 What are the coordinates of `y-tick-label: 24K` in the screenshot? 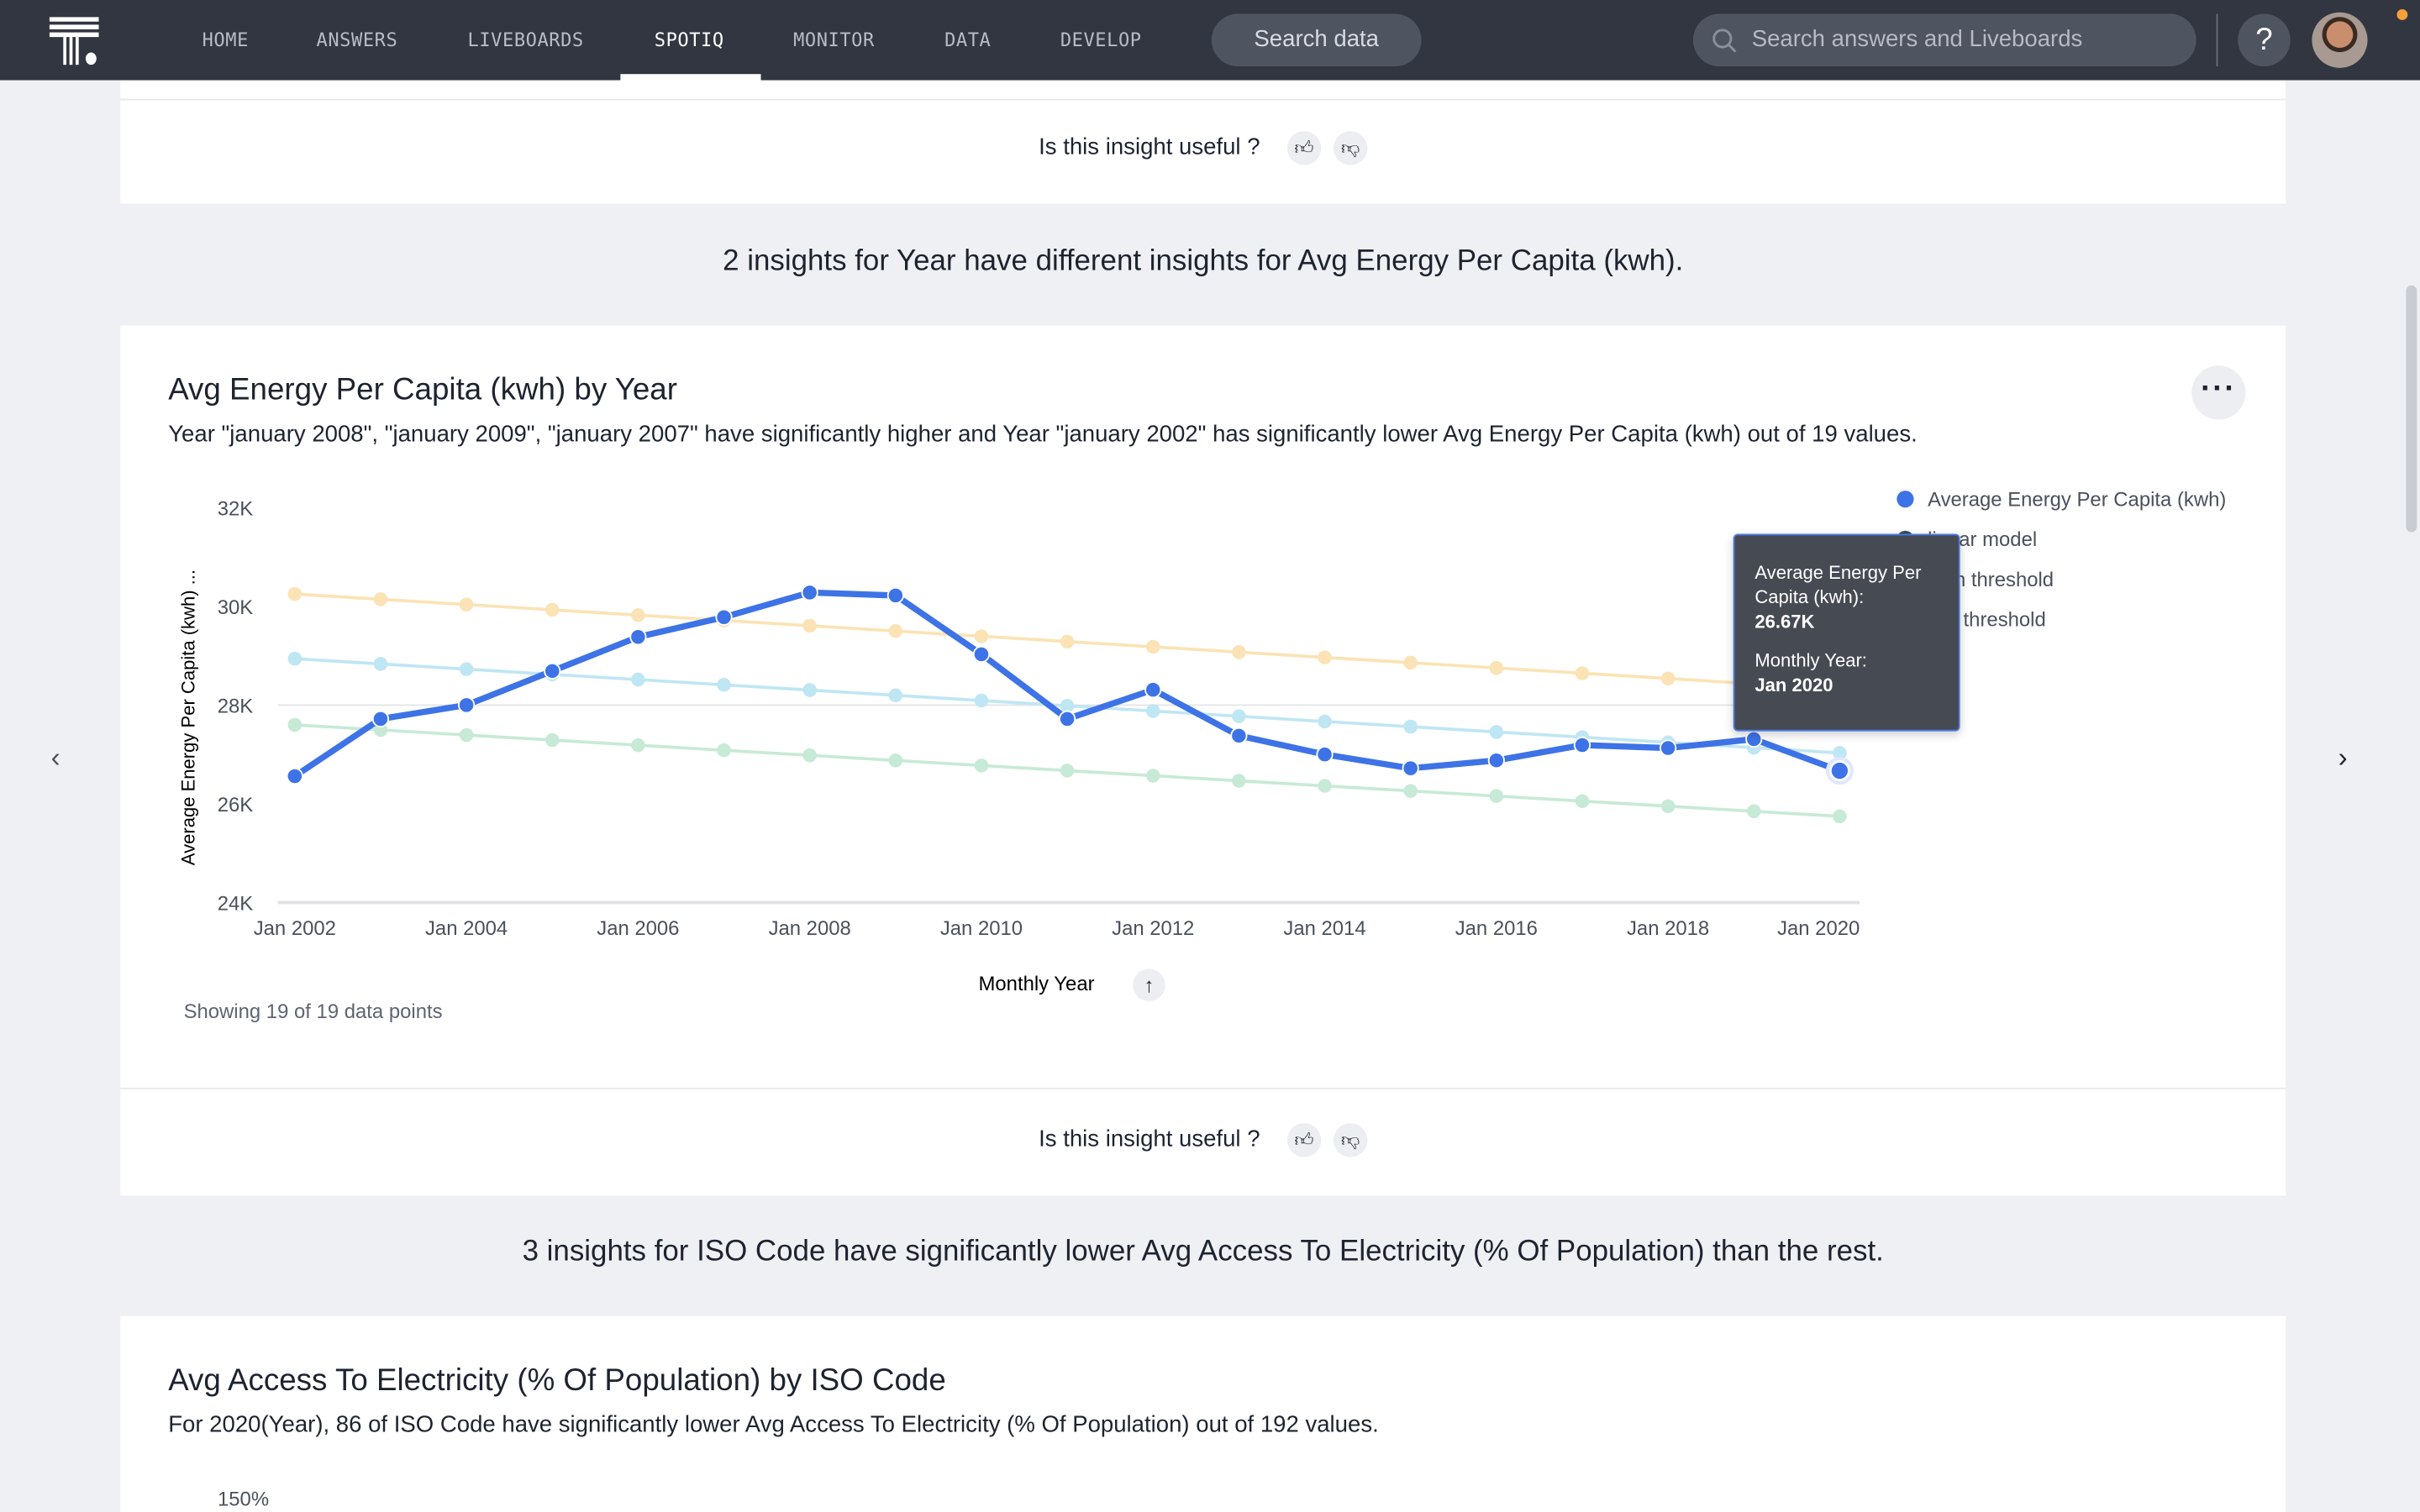 It's located at (236, 904).